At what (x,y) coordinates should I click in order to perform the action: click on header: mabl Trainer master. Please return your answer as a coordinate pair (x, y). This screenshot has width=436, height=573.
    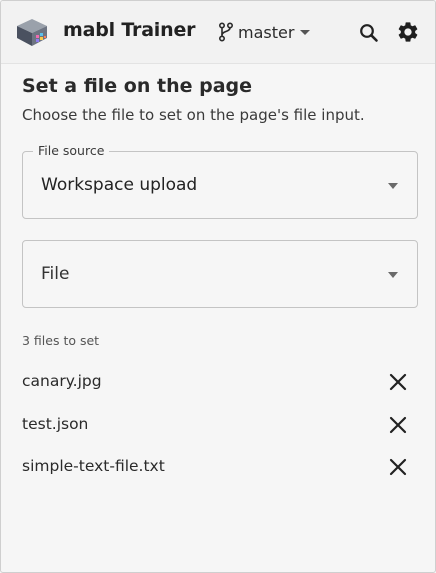
    Looking at the image, I should click on (218, 32).